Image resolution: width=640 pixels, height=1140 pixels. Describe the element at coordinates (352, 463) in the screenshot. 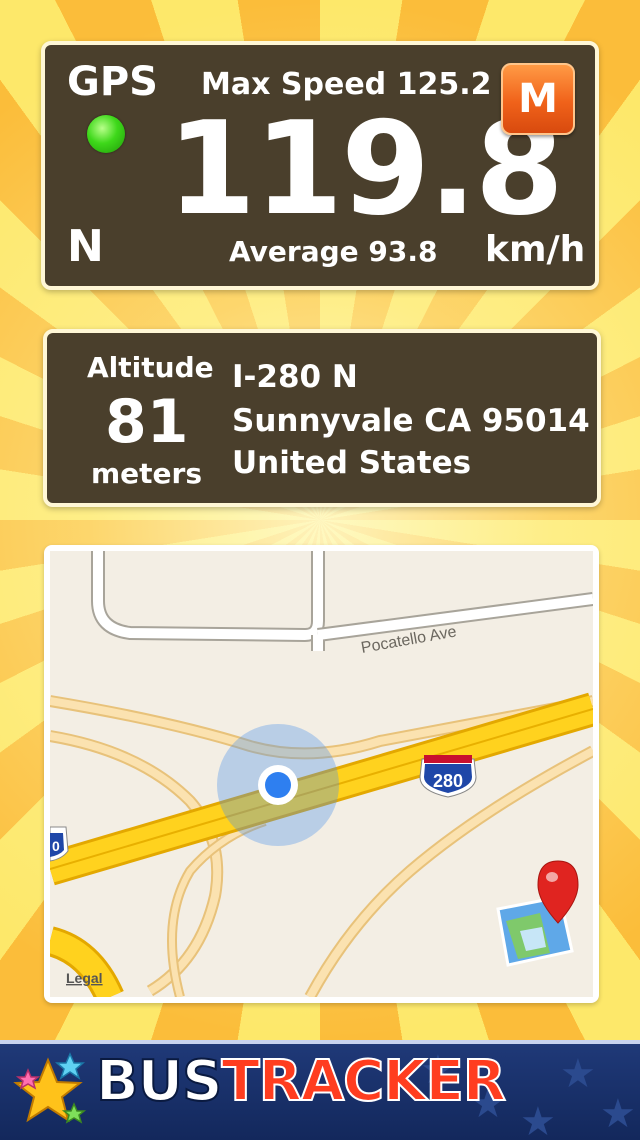

I see `address-country: United States` at that location.